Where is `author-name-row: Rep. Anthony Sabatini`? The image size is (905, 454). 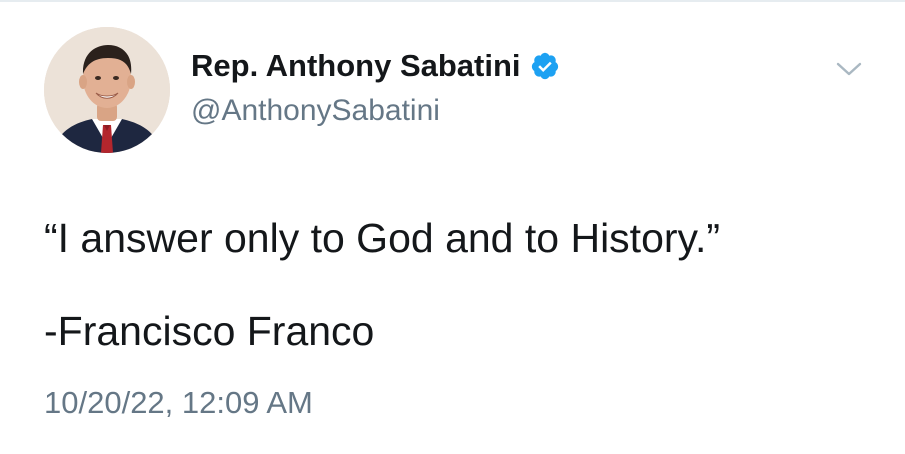
author-name-row: Rep. Anthony Sabatini is located at coordinates (375, 66).